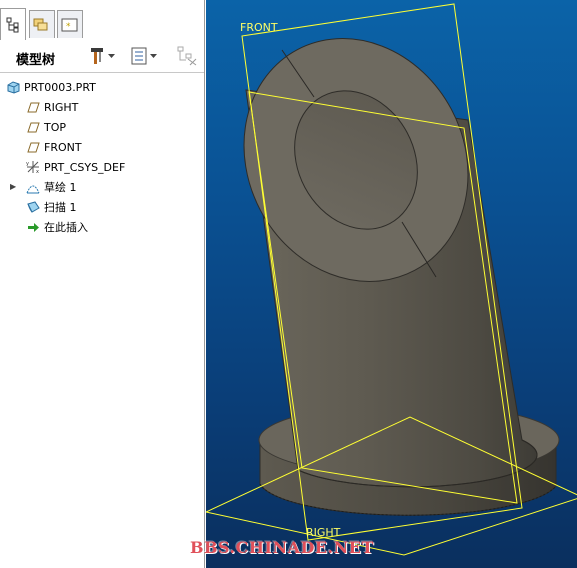 The height and width of the screenshot is (568, 577). I want to click on tree-item-label: 草绘 1, so click(60, 187).